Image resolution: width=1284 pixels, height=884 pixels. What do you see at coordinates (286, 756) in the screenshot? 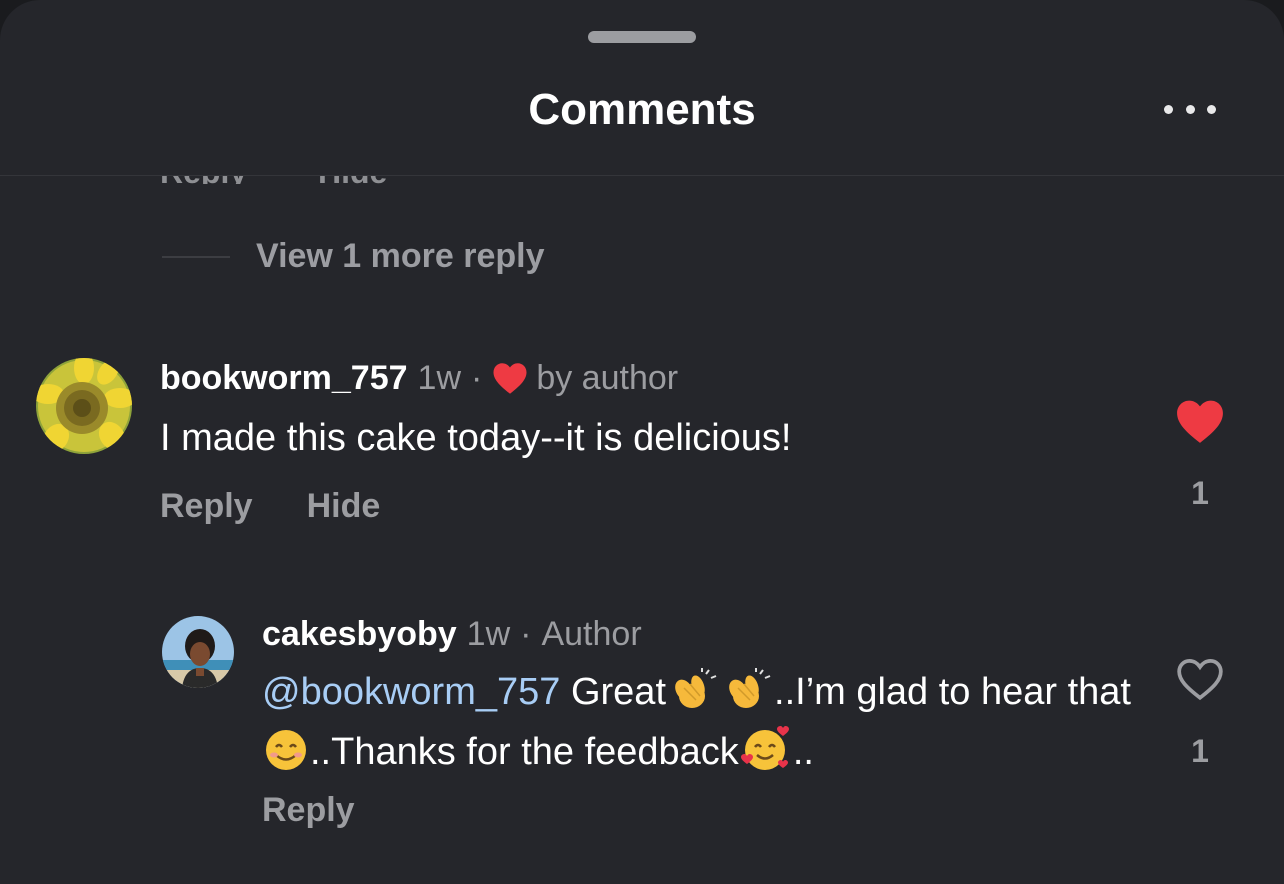
I see `smiling-face-emoji` at bounding box center [286, 756].